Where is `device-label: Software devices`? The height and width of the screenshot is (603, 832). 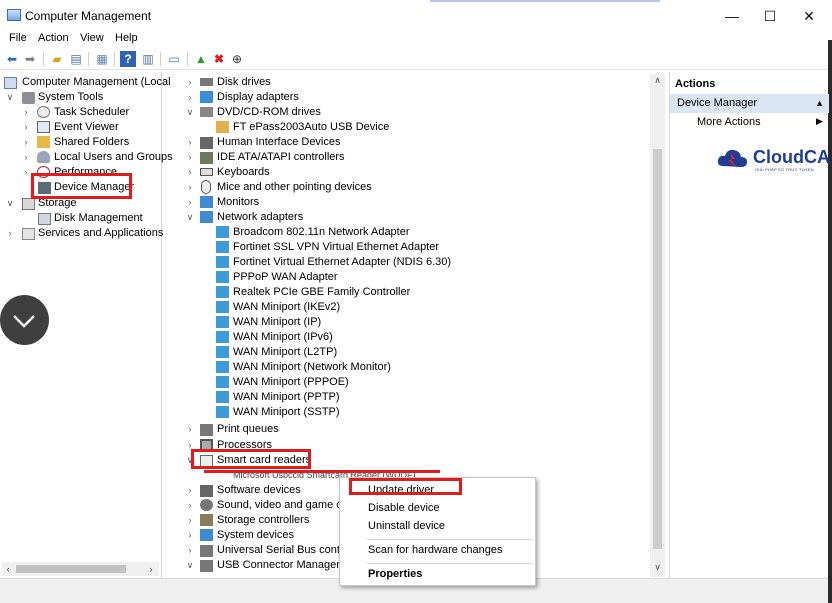 device-label: Software devices is located at coordinates (259, 490).